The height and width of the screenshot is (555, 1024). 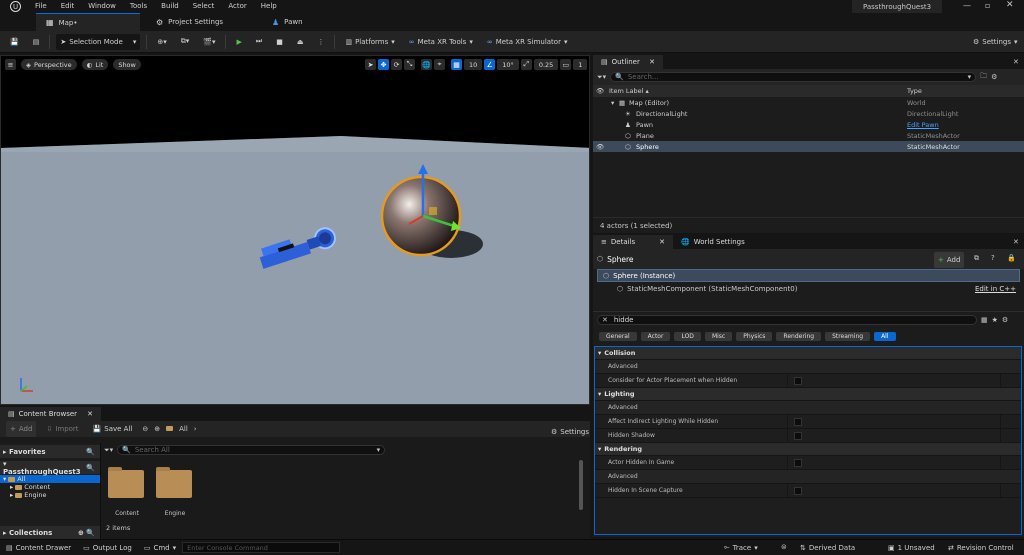 I want to click on selection-mode-dropdown: ➤ Selection Mode ▾, so click(x=98, y=41).